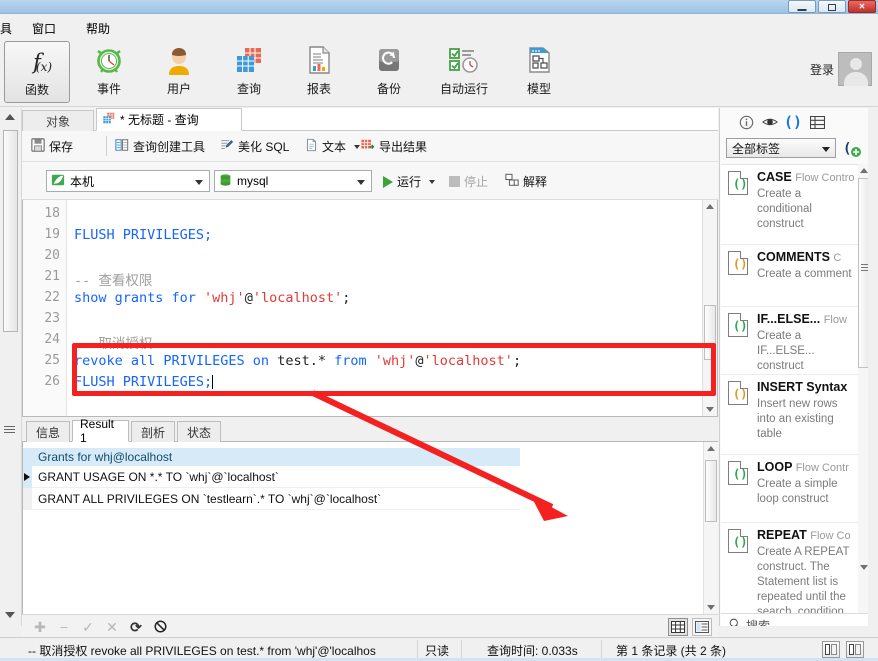 Image resolution: width=878 pixels, height=661 pixels. I want to click on tab-objects: 对象, so click(58, 120).